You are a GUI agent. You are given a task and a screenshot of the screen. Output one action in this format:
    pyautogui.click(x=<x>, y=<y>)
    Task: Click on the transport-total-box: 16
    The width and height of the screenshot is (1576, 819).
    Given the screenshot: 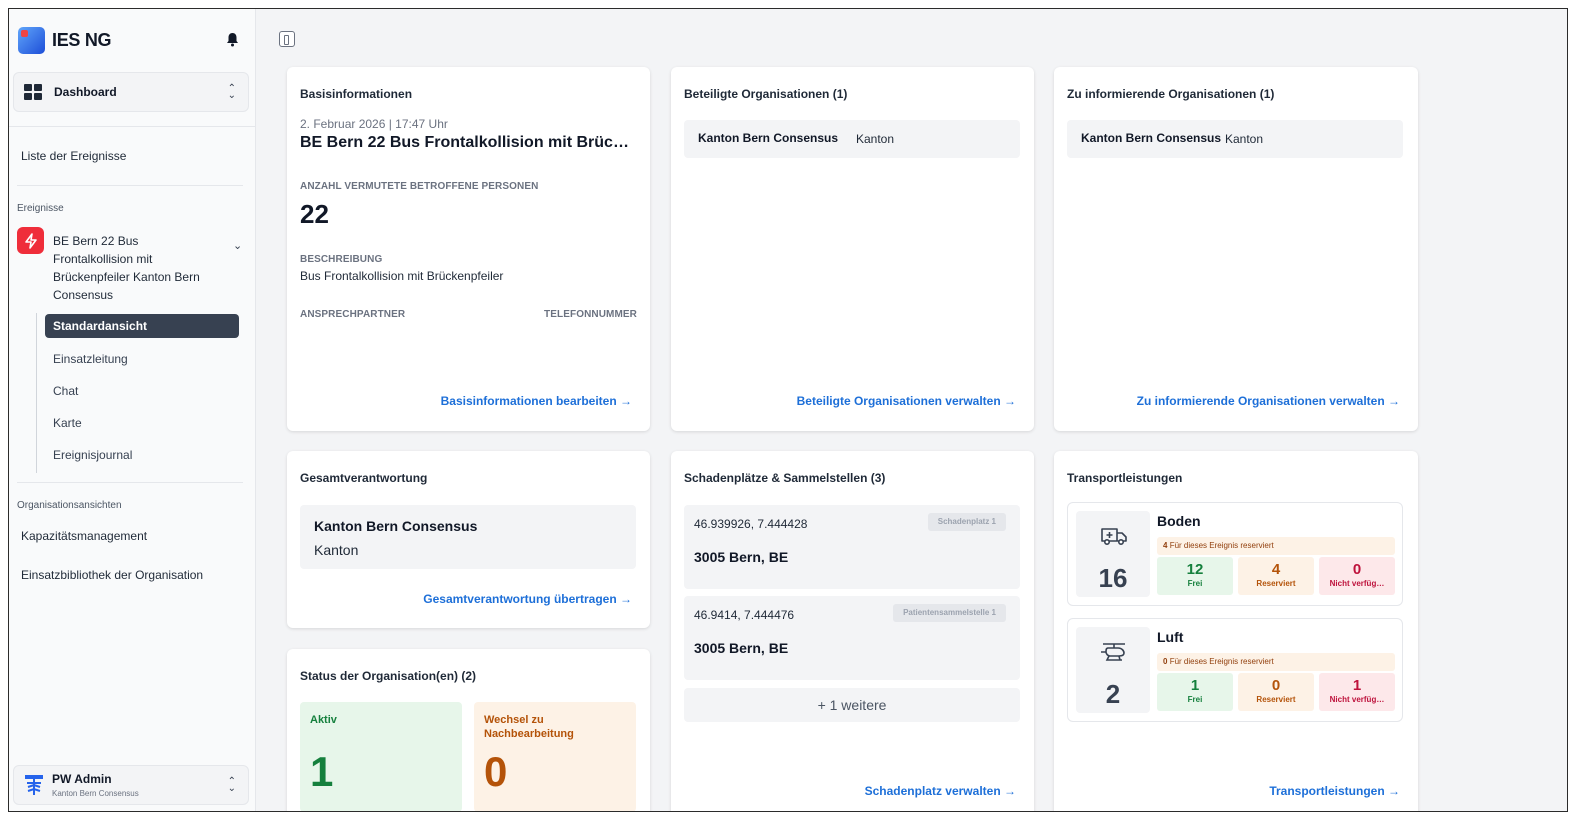 What is the action you would take?
    pyautogui.click(x=1113, y=554)
    